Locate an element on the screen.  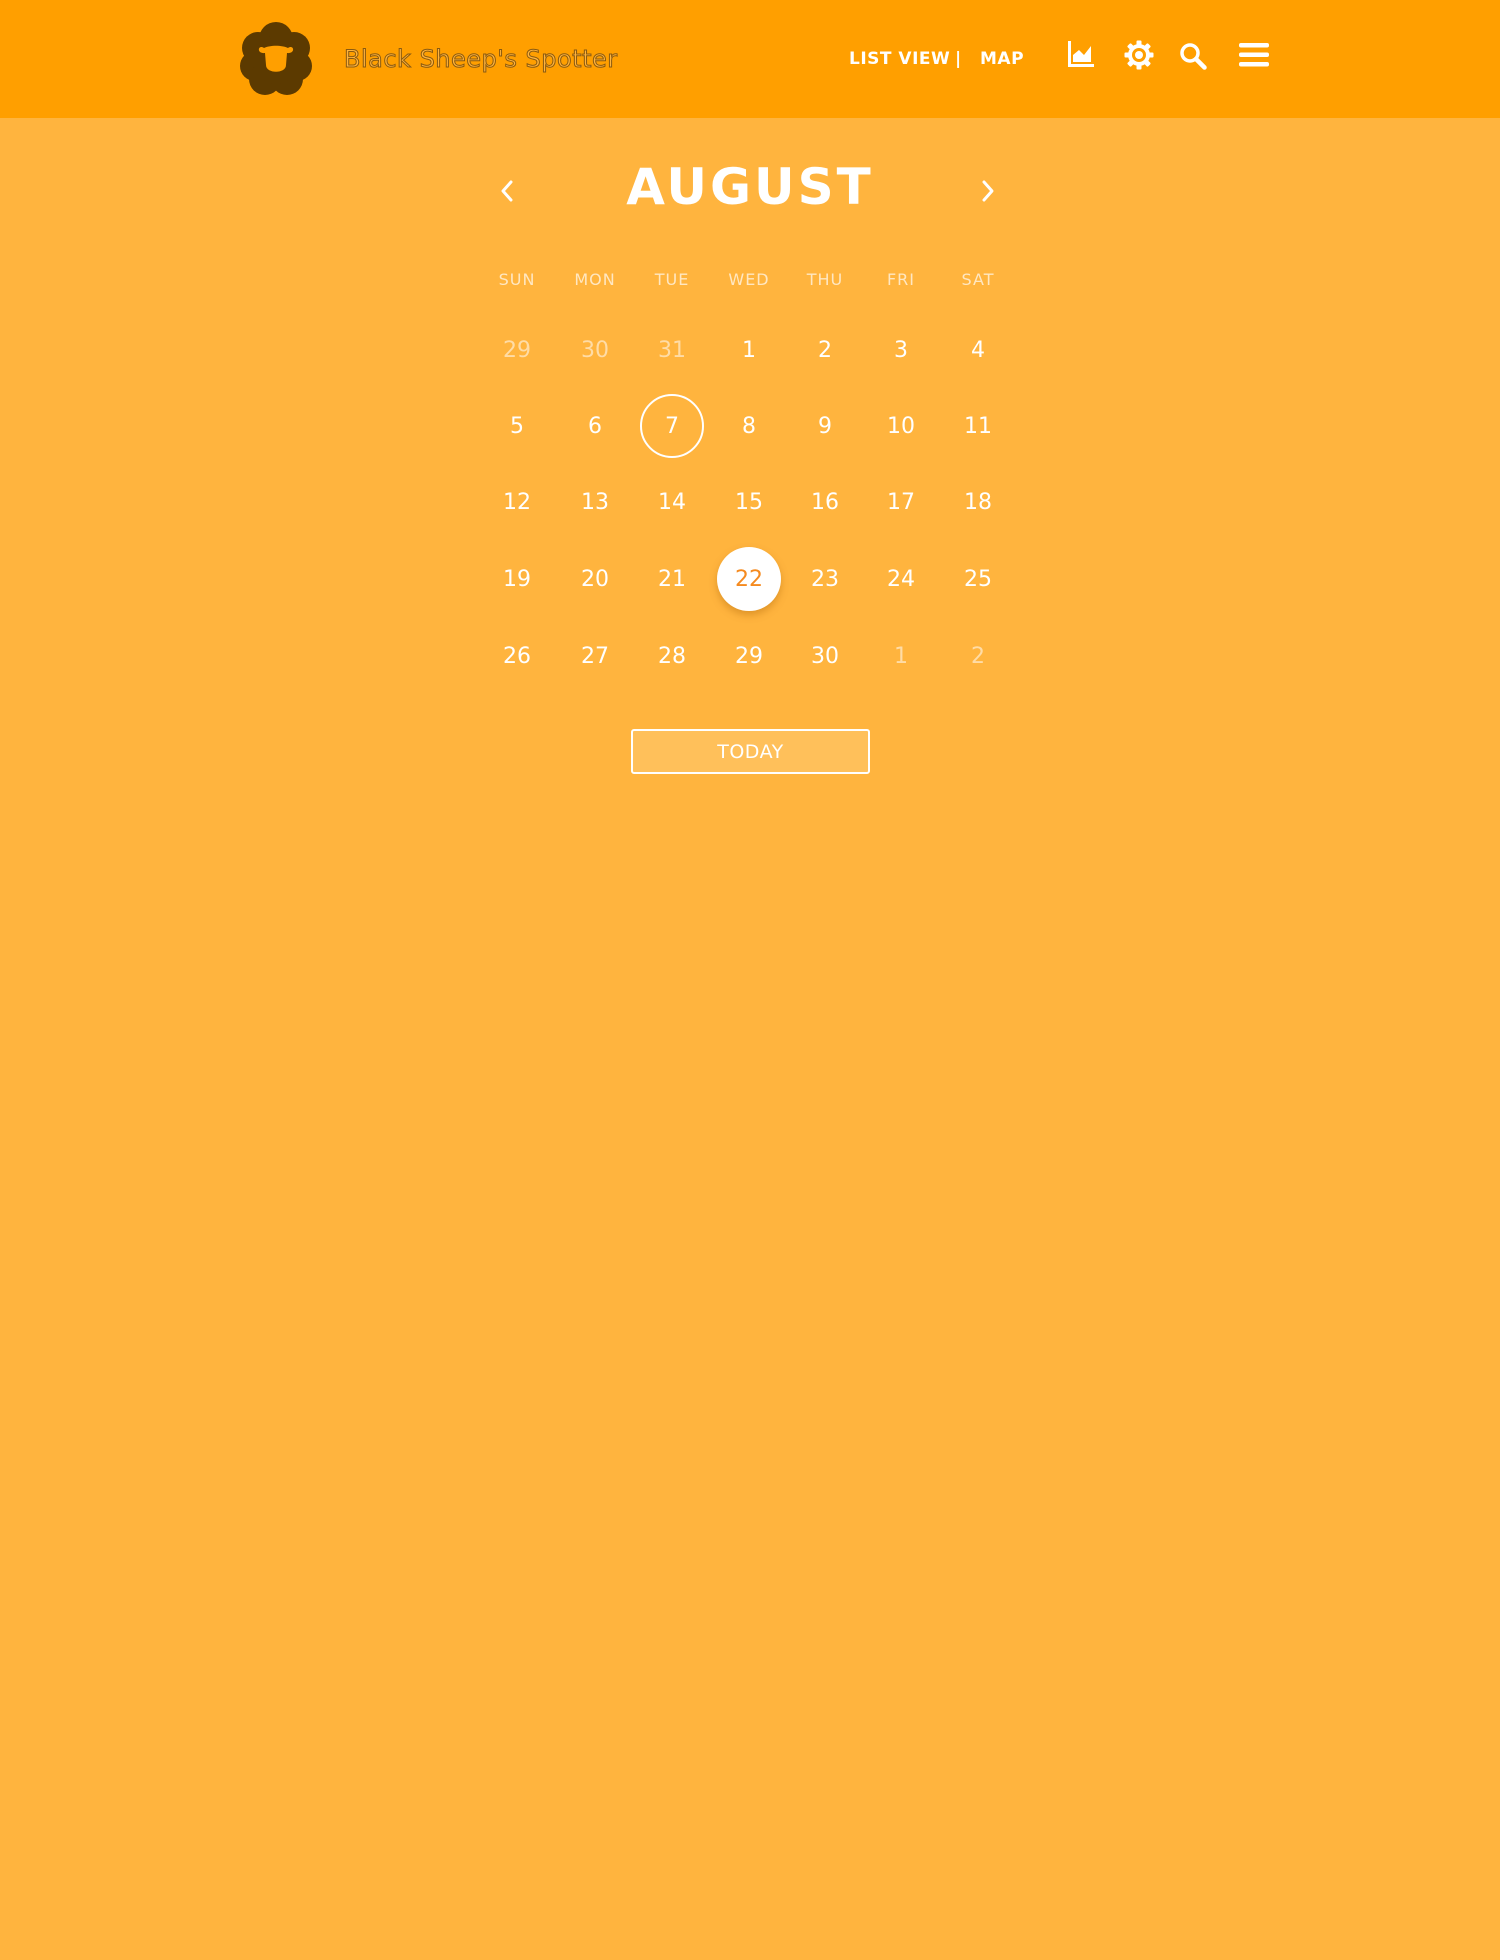
weekday-row: SUN MON TUE WED THU FRI SAT is located at coordinates (750, 280).